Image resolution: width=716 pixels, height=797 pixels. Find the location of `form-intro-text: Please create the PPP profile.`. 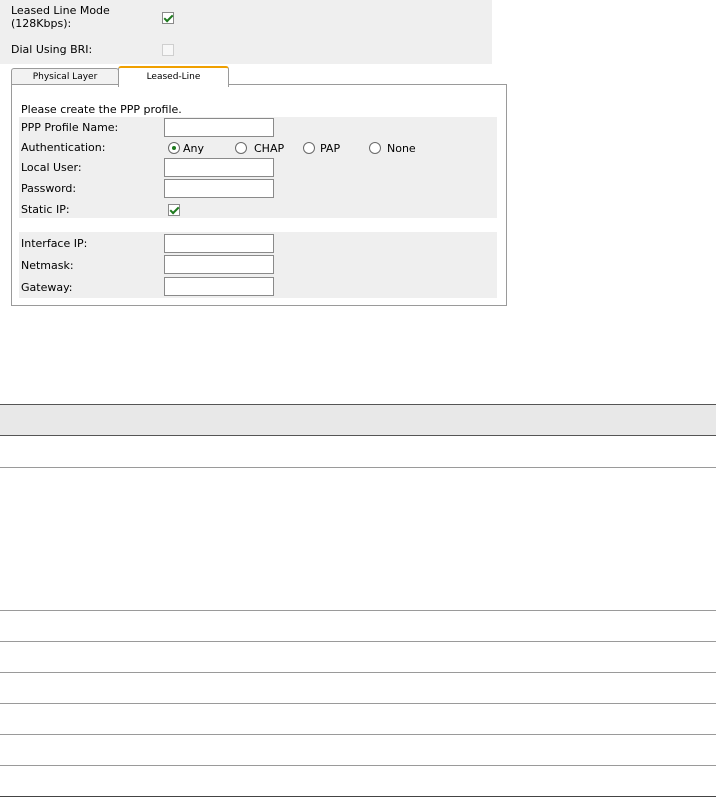

form-intro-text: Please create the PPP profile. is located at coordinates (101, 109).